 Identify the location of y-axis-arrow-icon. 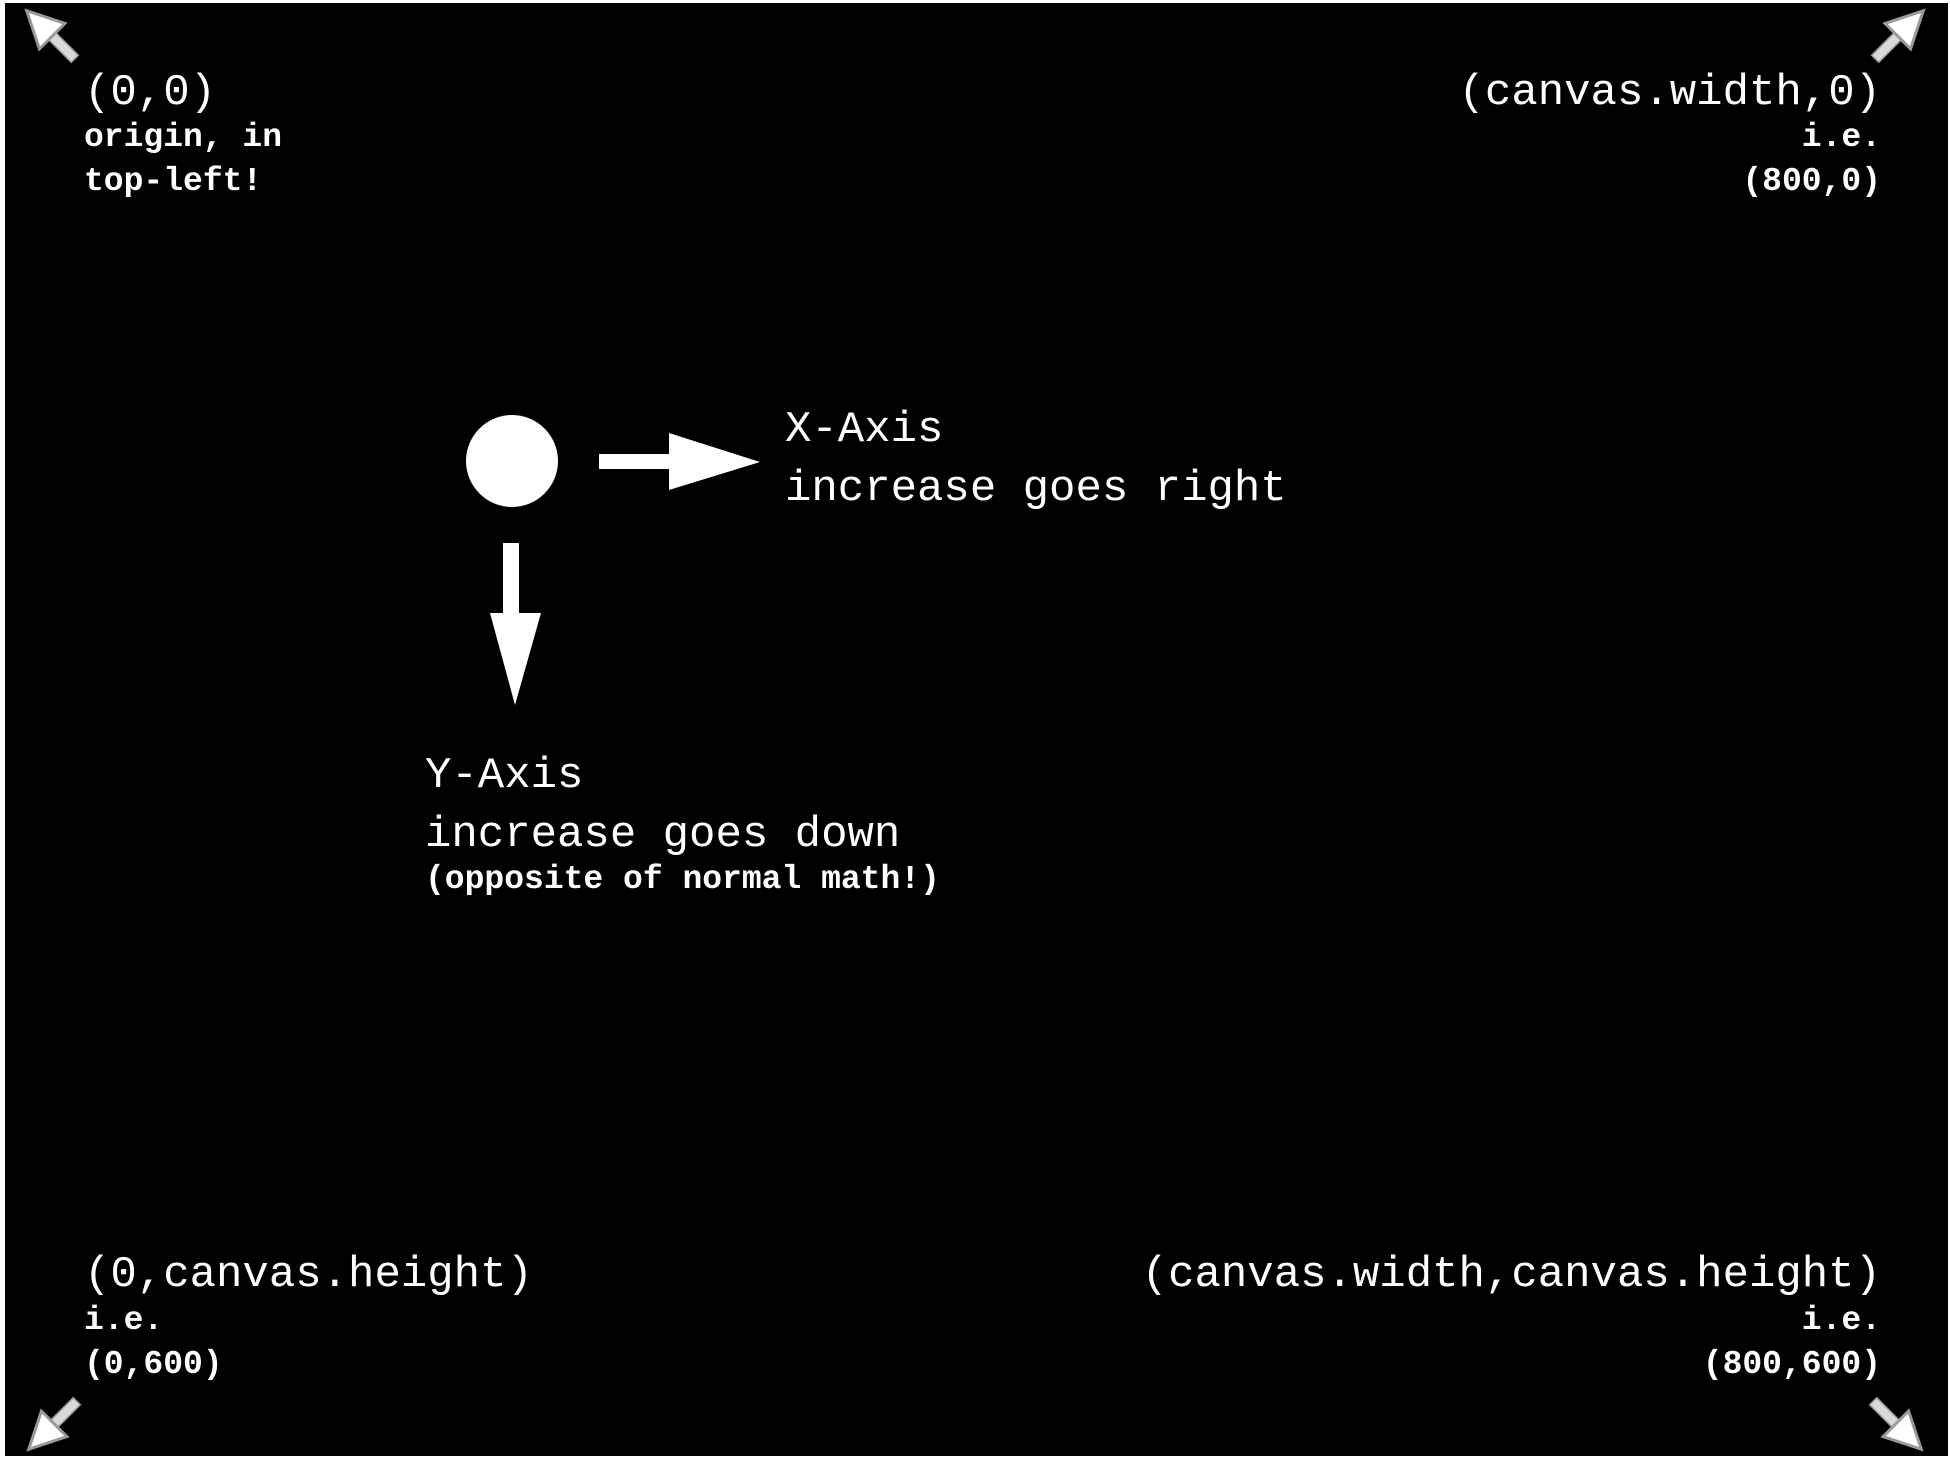
(515, 624).